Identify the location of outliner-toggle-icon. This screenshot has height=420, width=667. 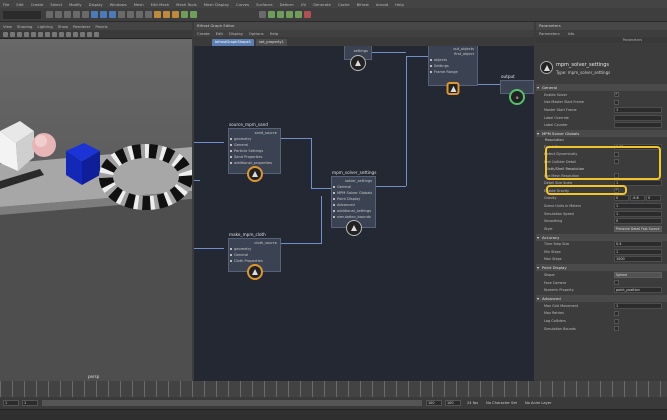
(271, 14).